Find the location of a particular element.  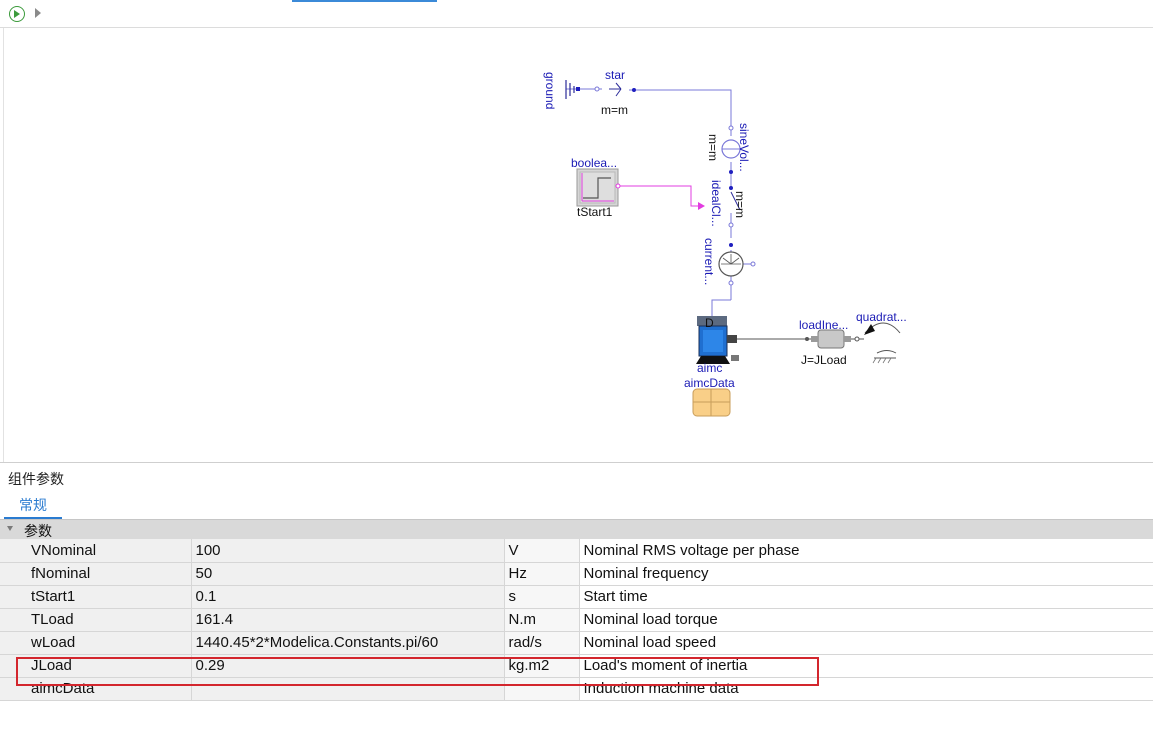

param-name: wLoad is located at coordinates (96, 643).